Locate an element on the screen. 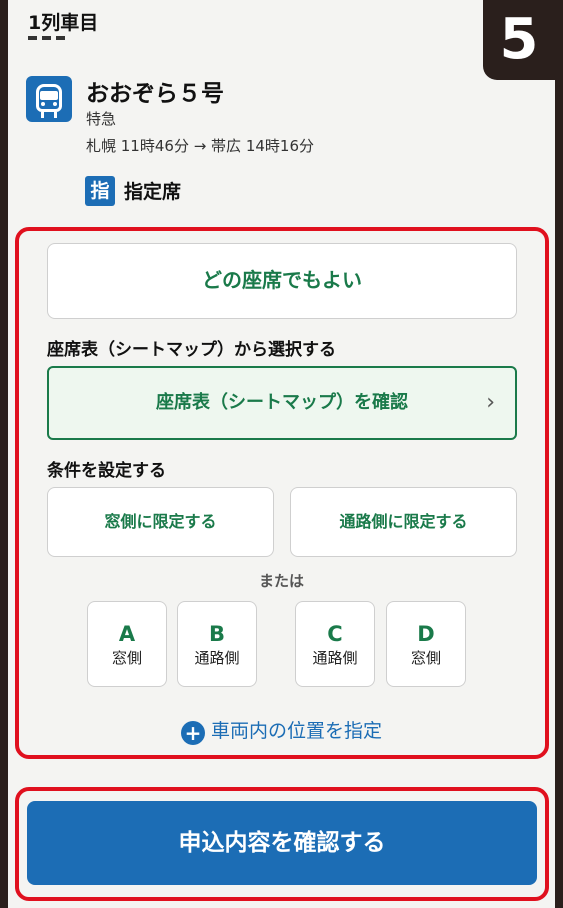 Image resolution: width=563 pixels, height=908 pixels. seat-kind-label: 指定席 is located at coordinates (153, 192).